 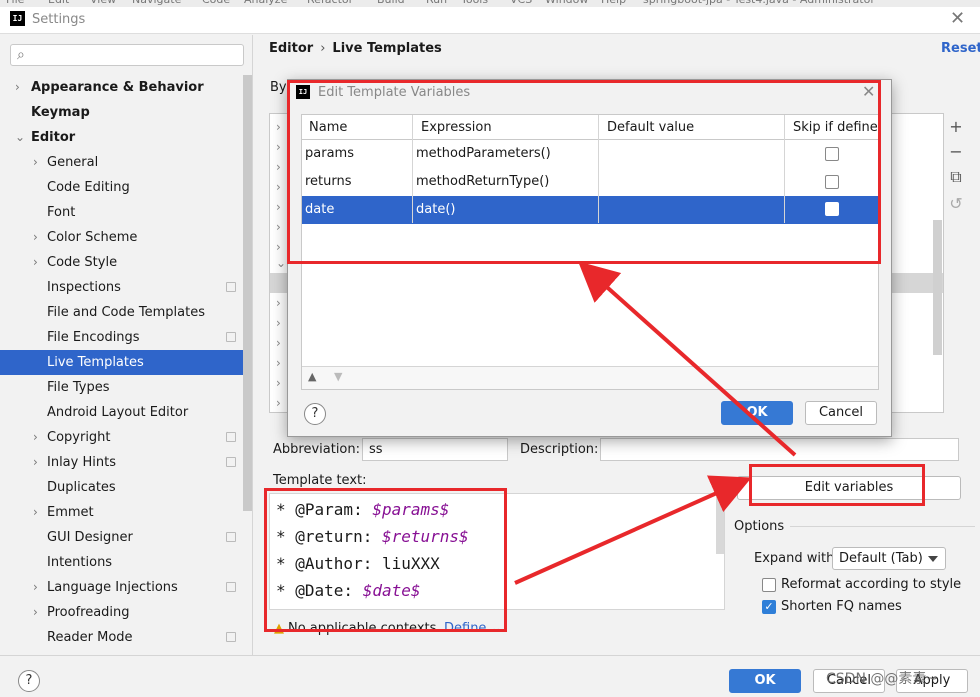 What do you see at coordinates (613, 3) in the screenshot?
I see `menu-item: Help` at bounding box center [613, 3].